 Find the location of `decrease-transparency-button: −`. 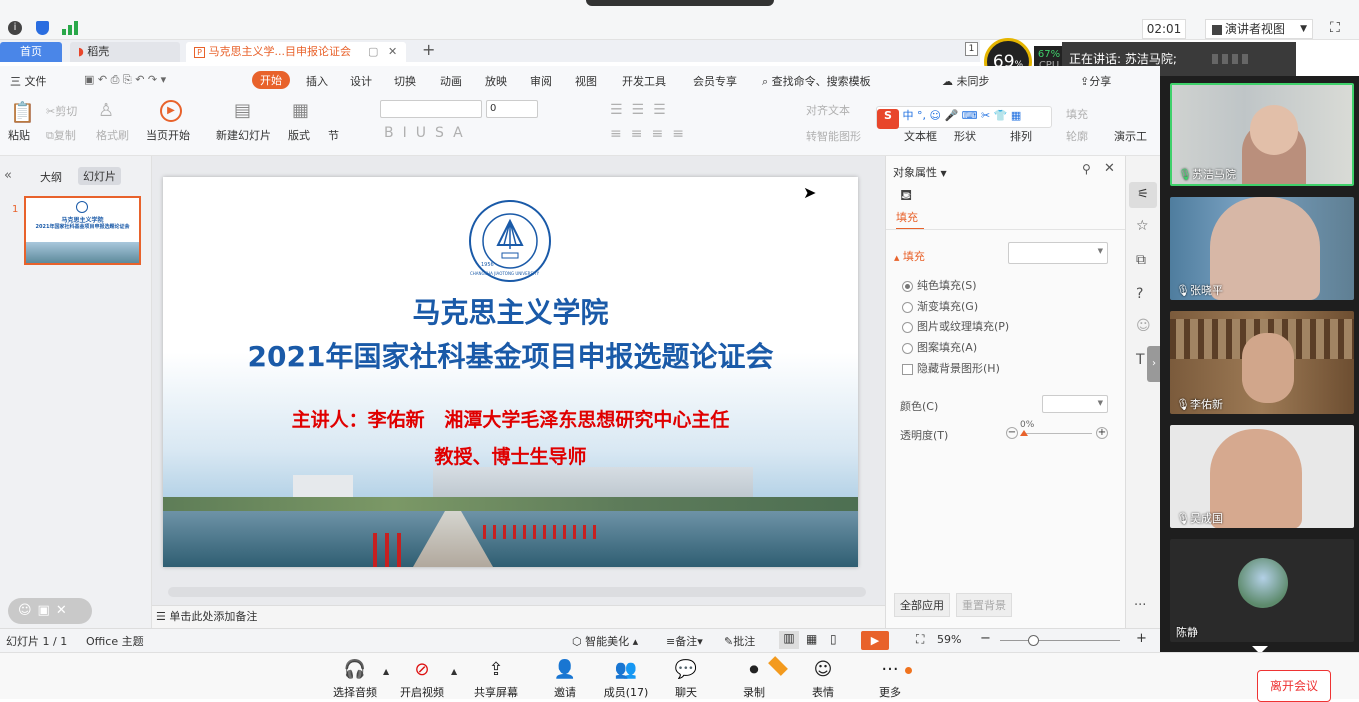

decrease-transparency-button: − is located at coordinates (1012, 433).